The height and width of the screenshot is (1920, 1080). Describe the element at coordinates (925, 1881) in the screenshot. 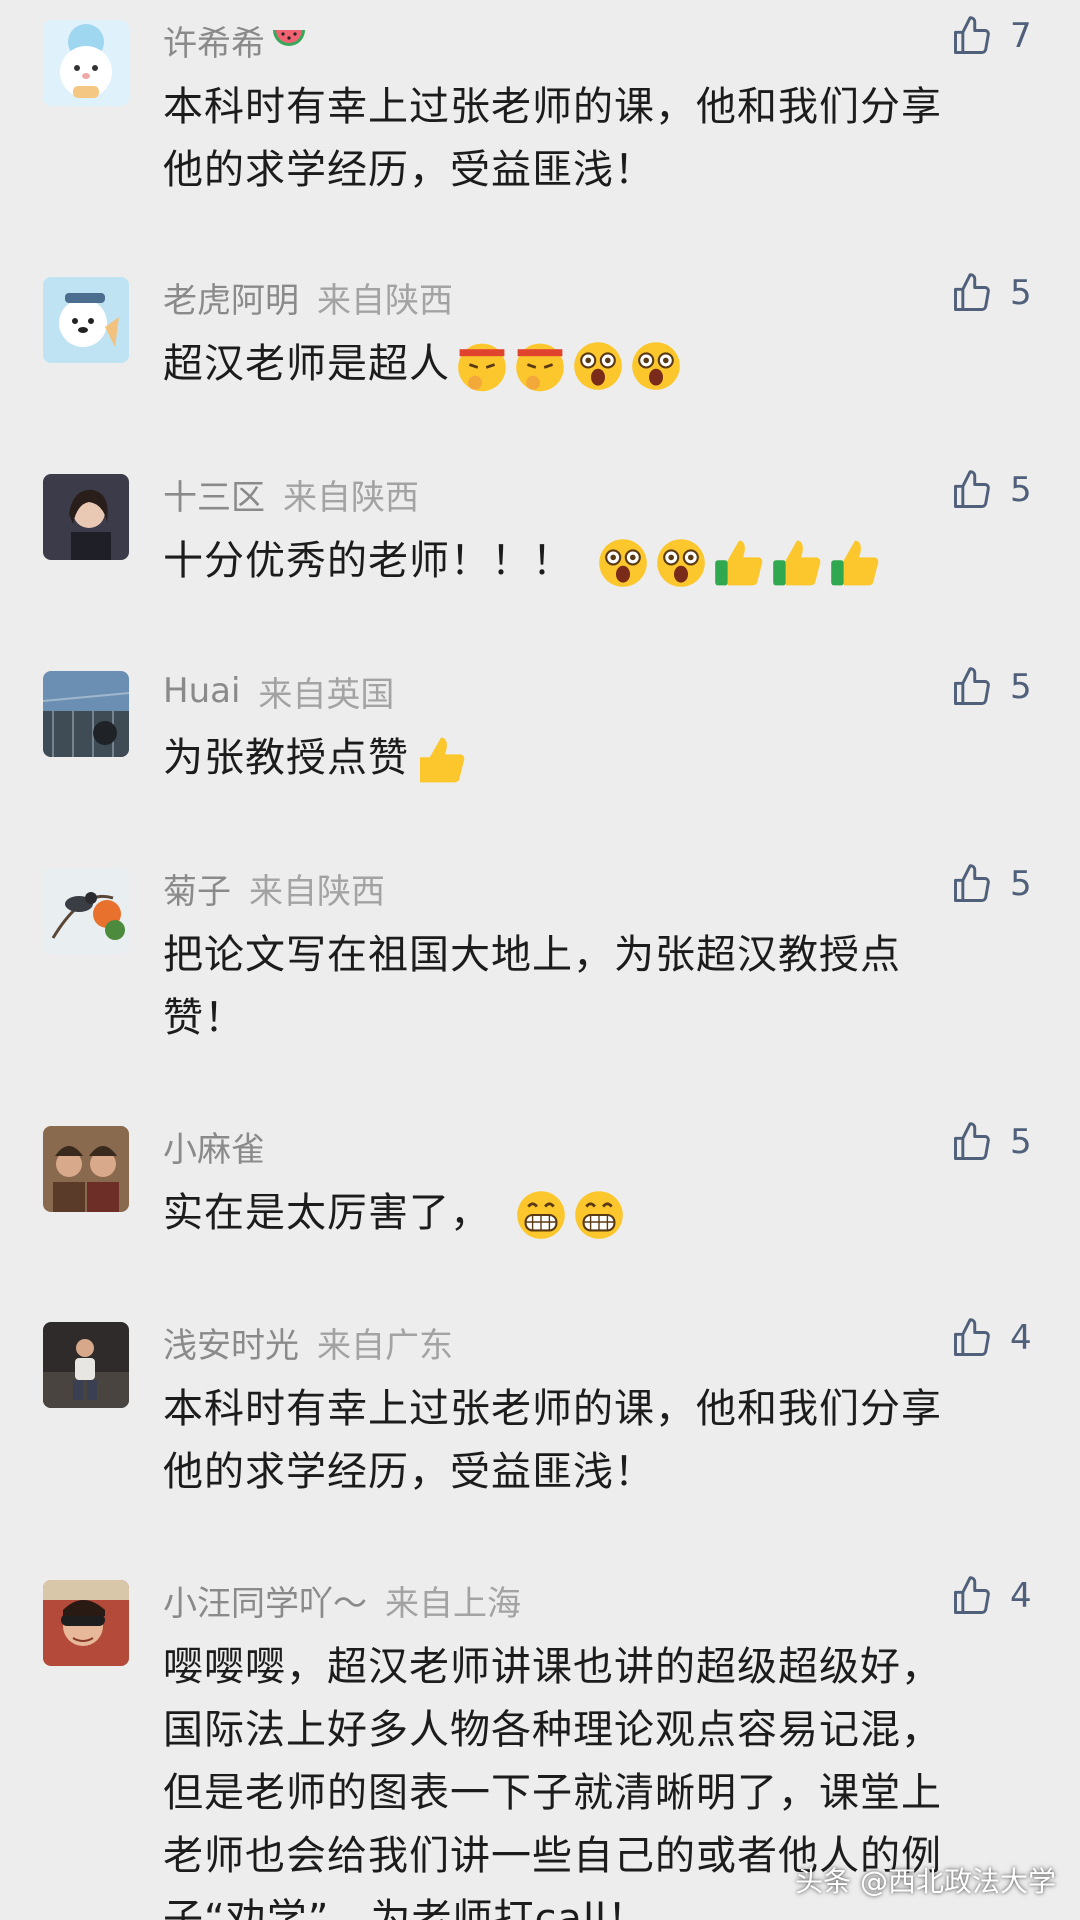

I see `watermark-label: 头条 @西北政法大学` at that location.